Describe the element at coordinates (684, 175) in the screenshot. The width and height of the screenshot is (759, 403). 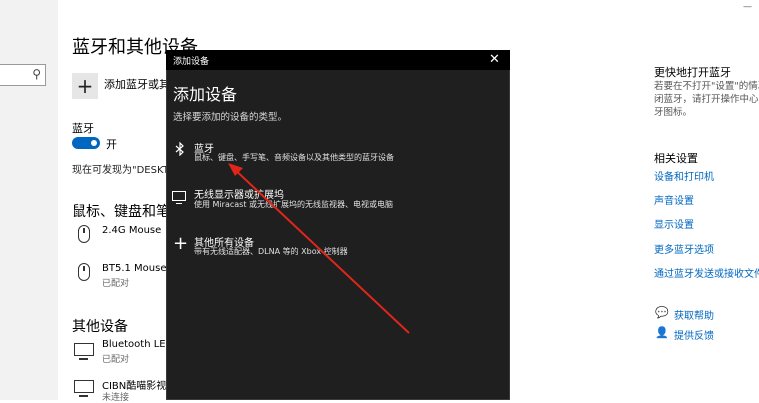
I see `link-devices-printers: 设备和打印机` at that location.